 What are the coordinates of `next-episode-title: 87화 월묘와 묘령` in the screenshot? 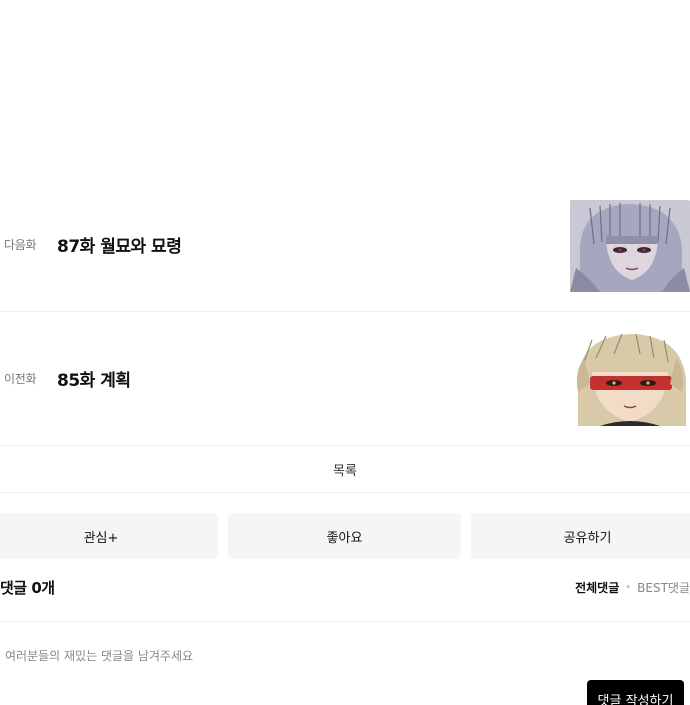 It's located at (119, 244).